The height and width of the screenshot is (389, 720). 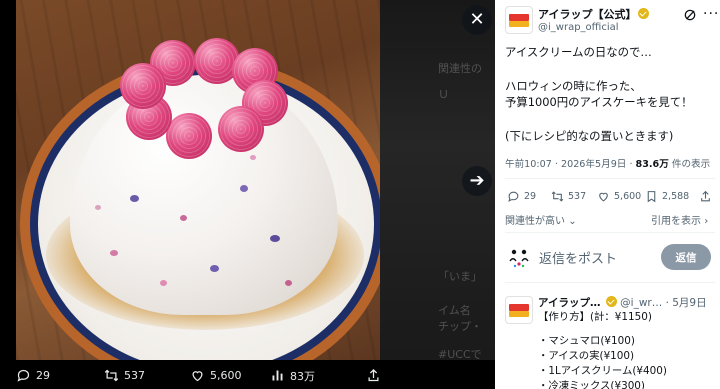 I want to click on share-button, so click(x=705, y=196).